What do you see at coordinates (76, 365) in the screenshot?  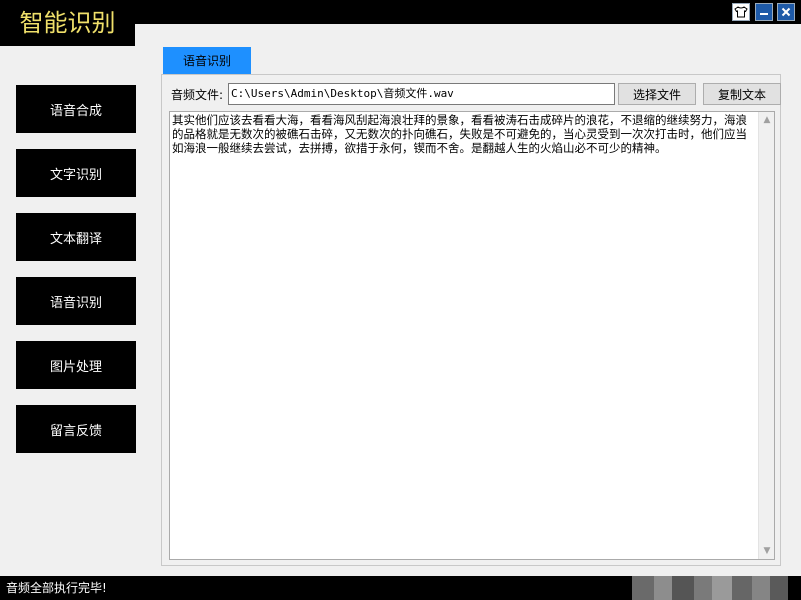 I see `sidebar-item-image-processing: 图片处理` at bounding box center [76, 365].